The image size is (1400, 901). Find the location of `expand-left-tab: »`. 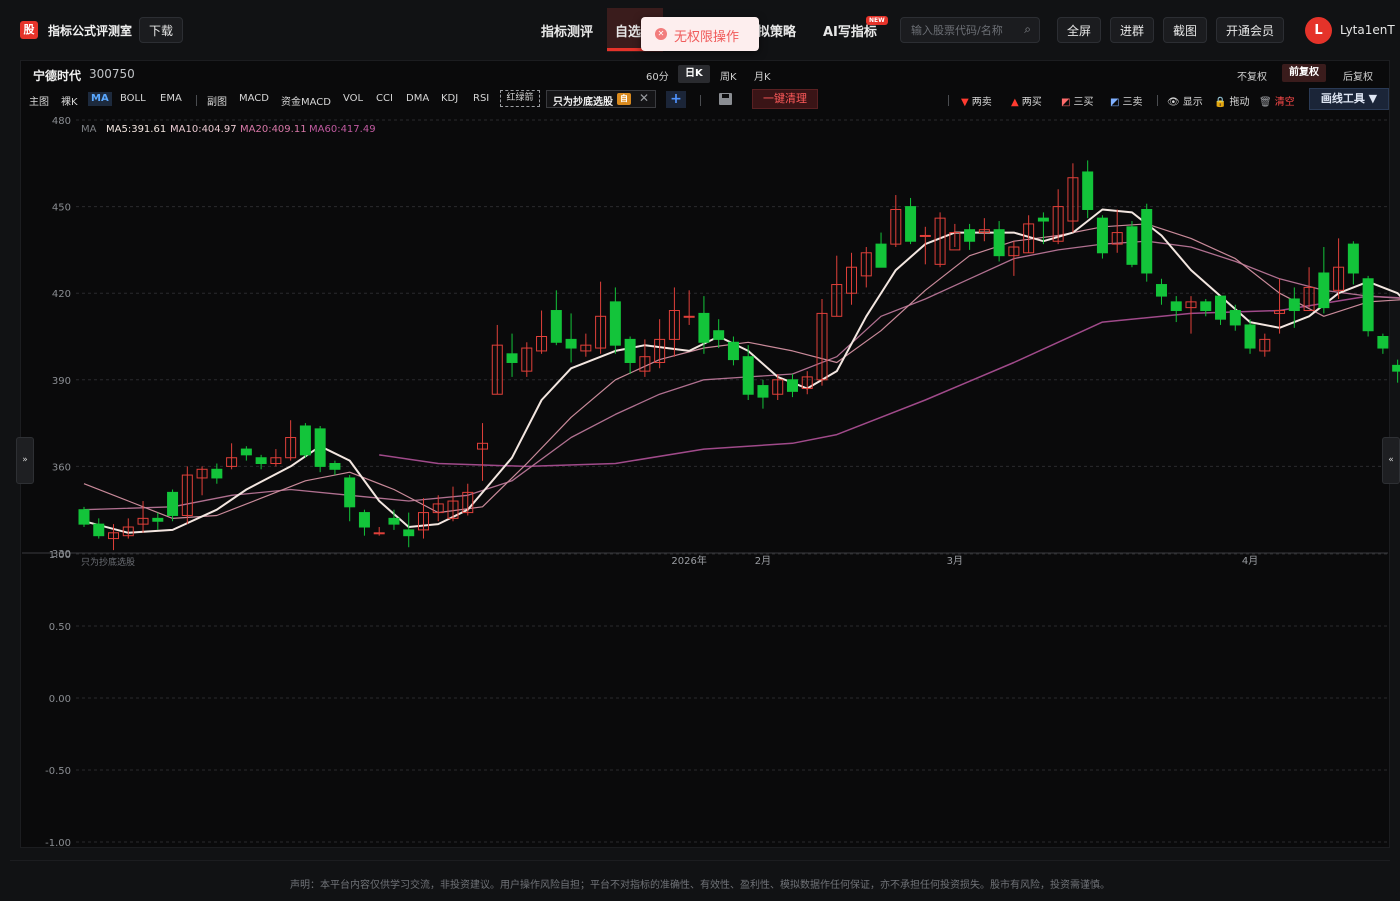

expand-left-tab: » is located at coordinates (25, 460).